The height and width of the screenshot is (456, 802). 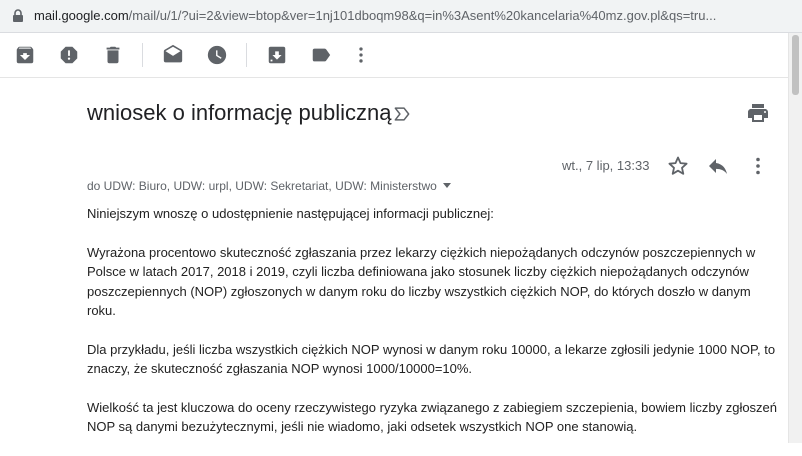 I want to click on url-host: mail.google.com, so click(x=81, y=15).